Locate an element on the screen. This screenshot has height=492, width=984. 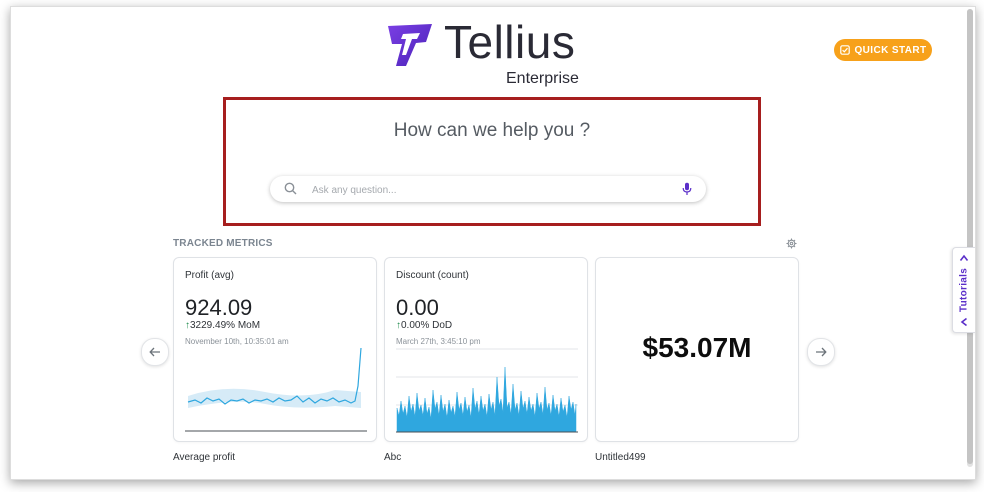
metric-value: $53.07M is located at coordinates (697, 347).